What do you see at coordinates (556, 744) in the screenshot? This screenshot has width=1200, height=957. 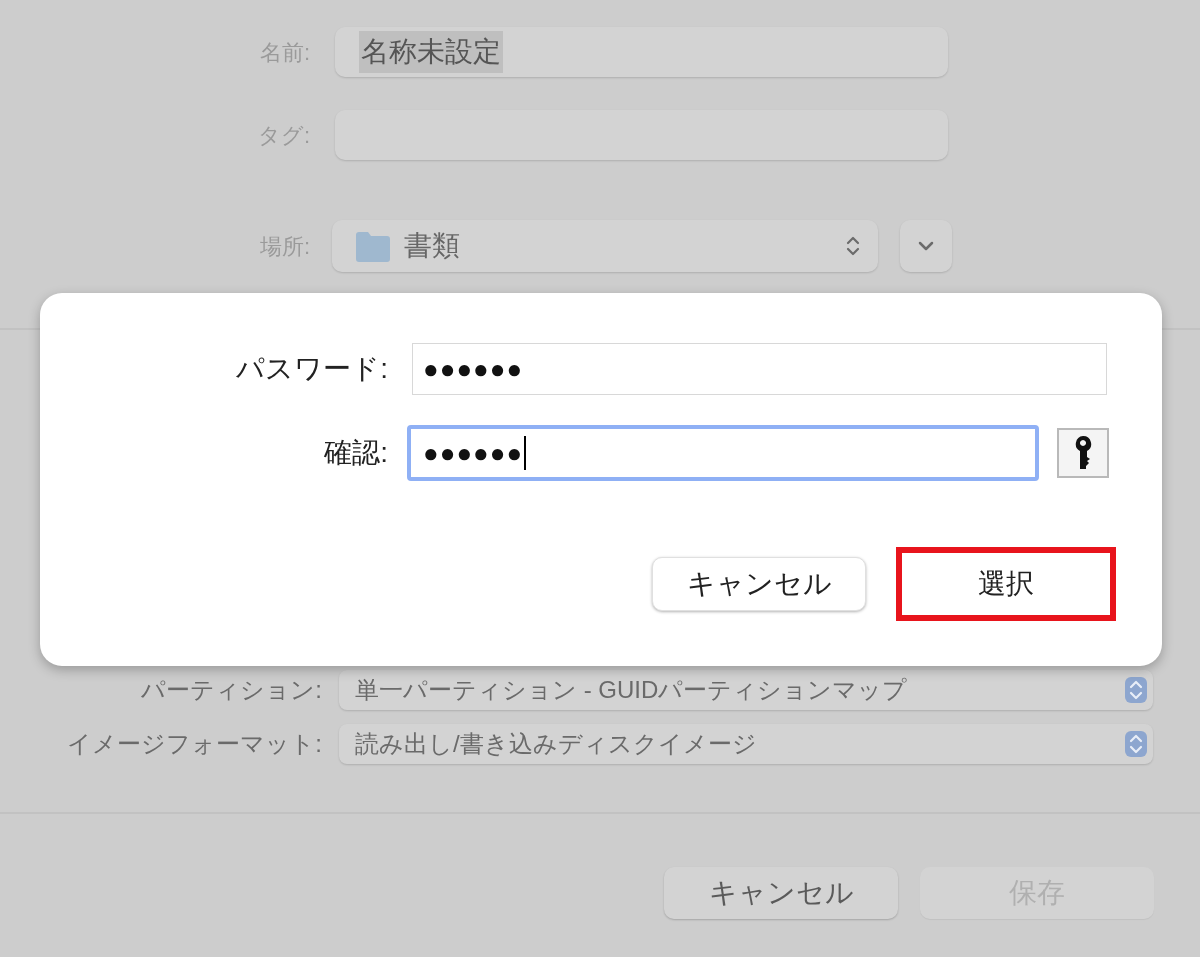 I see `popup-value: 読み出し/書き込みディスクイメージ` at bounding box center [556, 744].